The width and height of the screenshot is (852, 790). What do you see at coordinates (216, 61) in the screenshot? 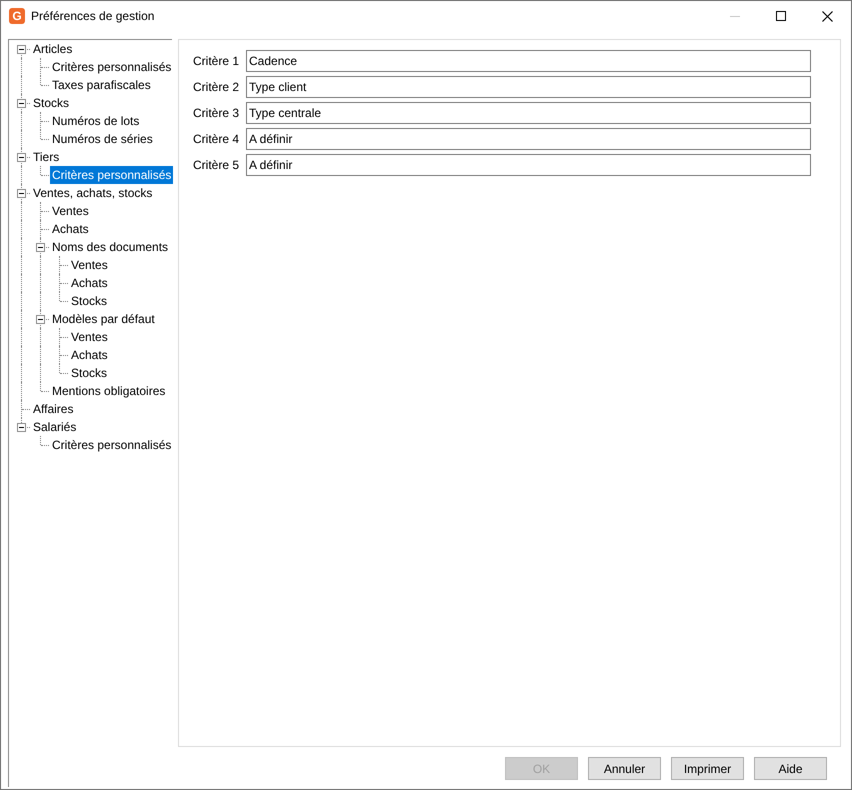
I see `field-label: Critère 1` at bounding box center [216, 61].